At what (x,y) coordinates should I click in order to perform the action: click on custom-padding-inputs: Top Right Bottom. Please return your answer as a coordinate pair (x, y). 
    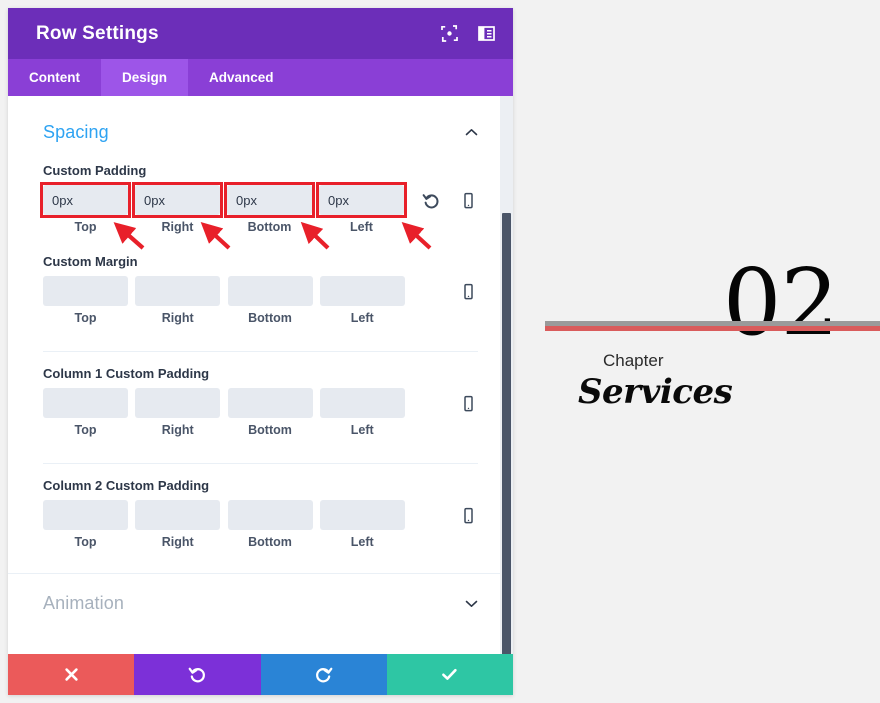
    Looking at the image, I should click on (259, 208).